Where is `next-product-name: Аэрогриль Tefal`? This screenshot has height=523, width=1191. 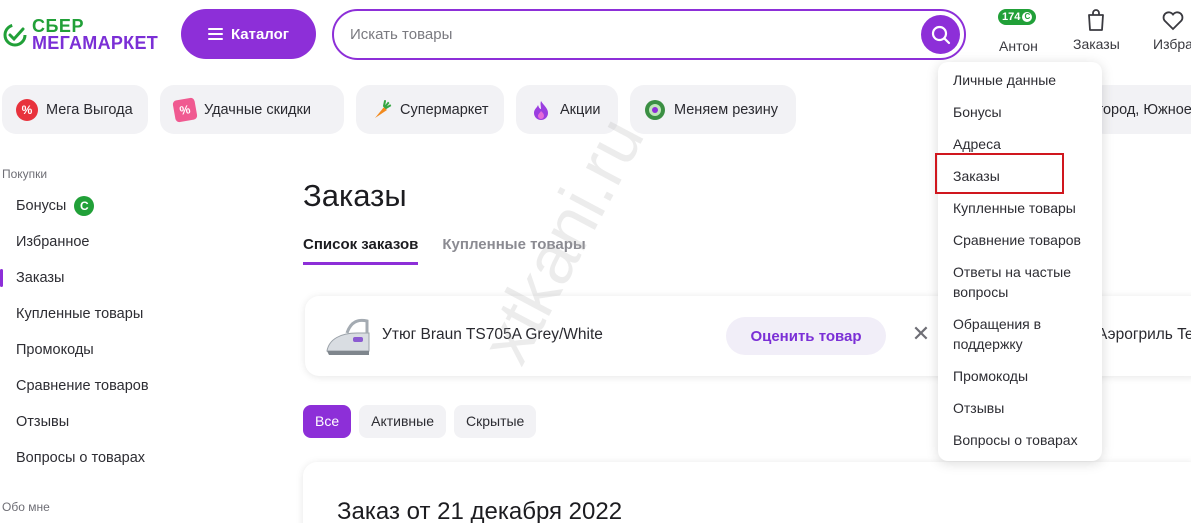 next-product-name: Аэрогриль Tefal is located at coordinates (1144, 335).